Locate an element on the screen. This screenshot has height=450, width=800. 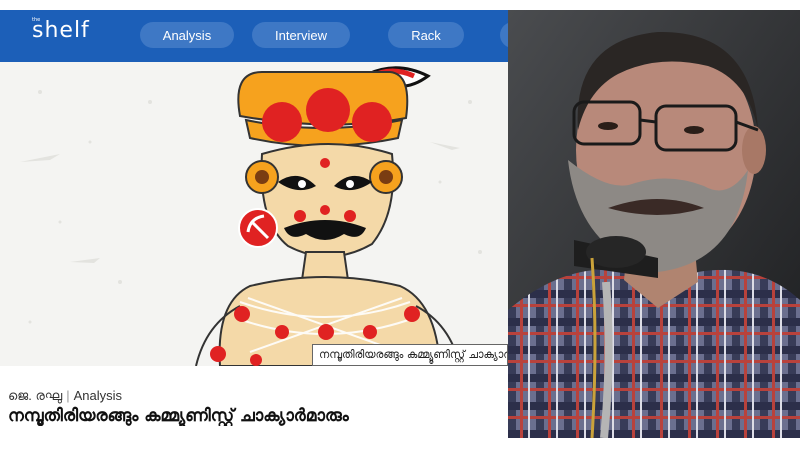
site-header: the shelf Analysis Interview Rack is located at coordinates (254, 36).